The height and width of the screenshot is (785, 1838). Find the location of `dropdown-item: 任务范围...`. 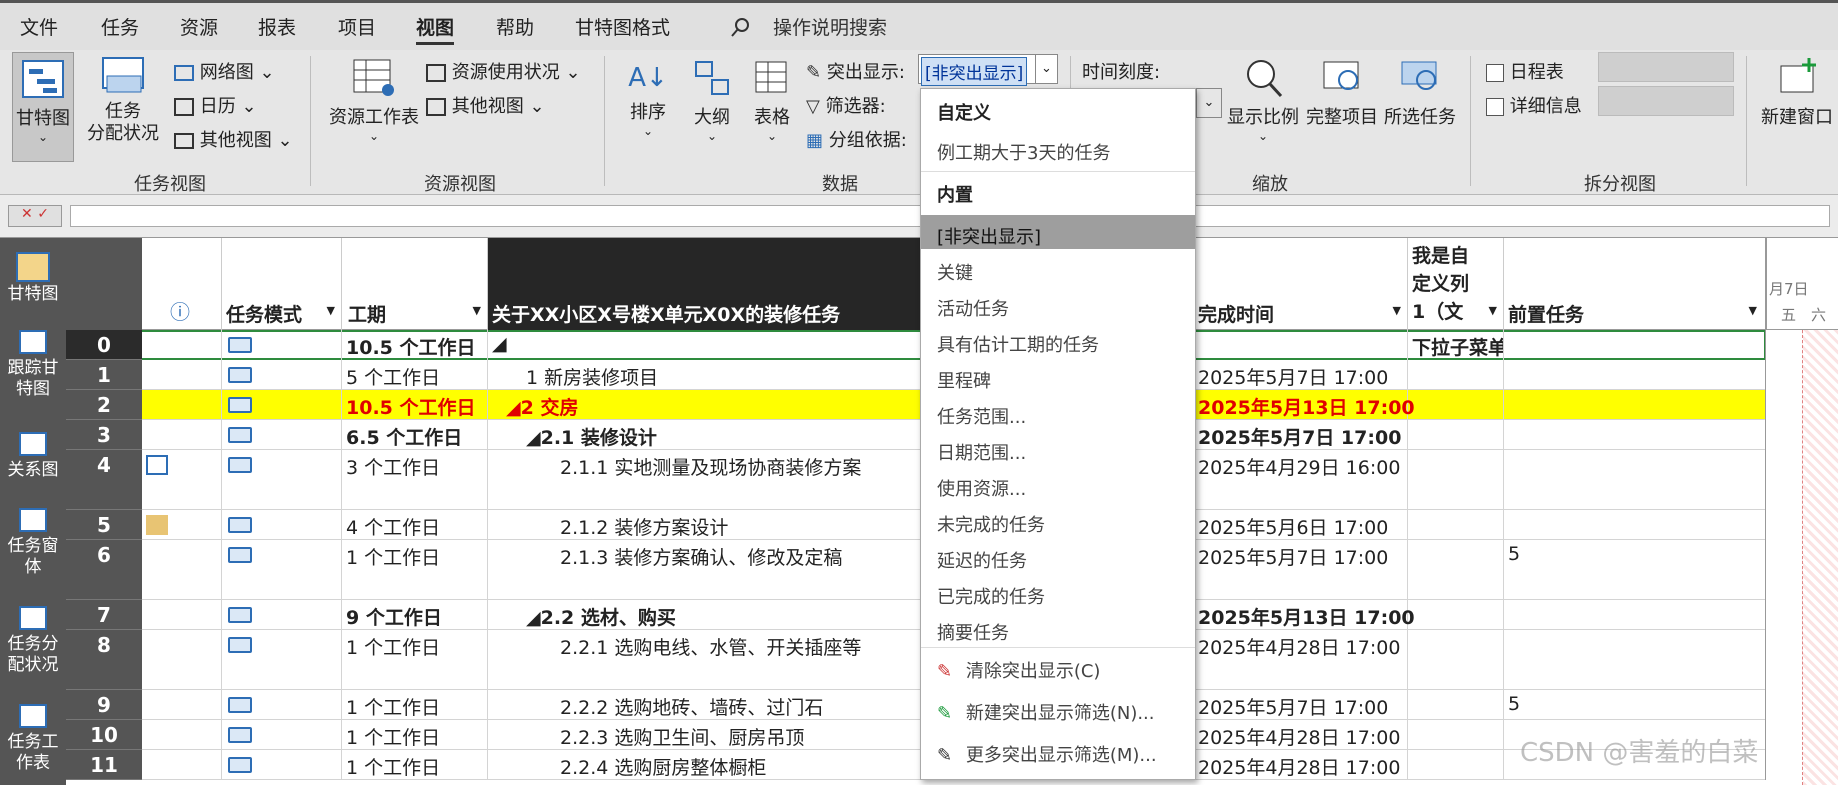

dropdown-item: 任务范围... is located at coordinates (981, 416).